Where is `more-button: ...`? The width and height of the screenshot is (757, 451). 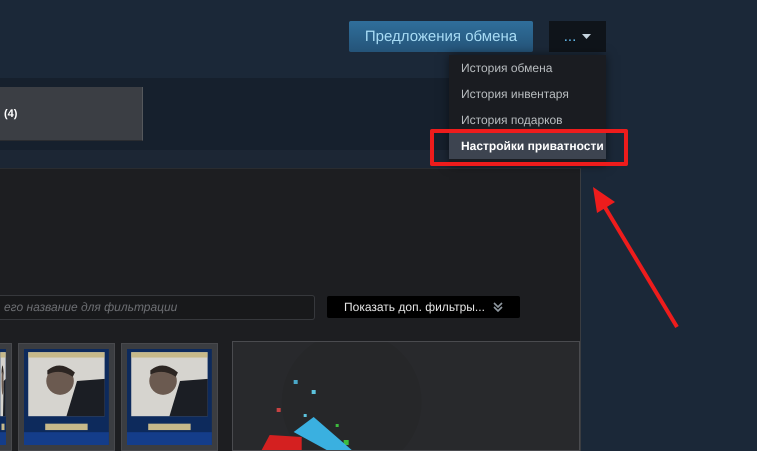
more-button: ... is located at coordinates (577, 36).